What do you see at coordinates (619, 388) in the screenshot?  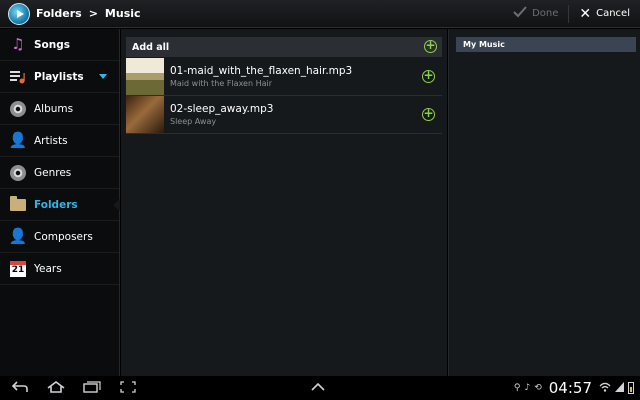 I see `signal-icon` at bounding box center [619, 388].